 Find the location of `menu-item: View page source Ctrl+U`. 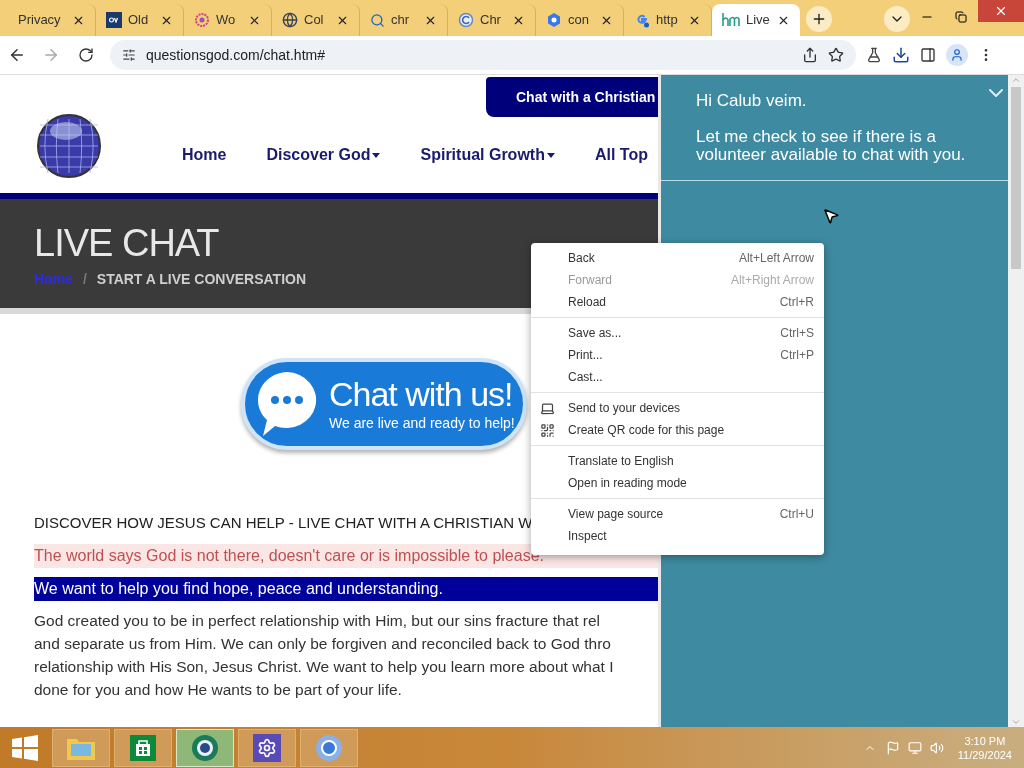

menu-item: View page source Ctrl+U is located at coordinates (677, 514).